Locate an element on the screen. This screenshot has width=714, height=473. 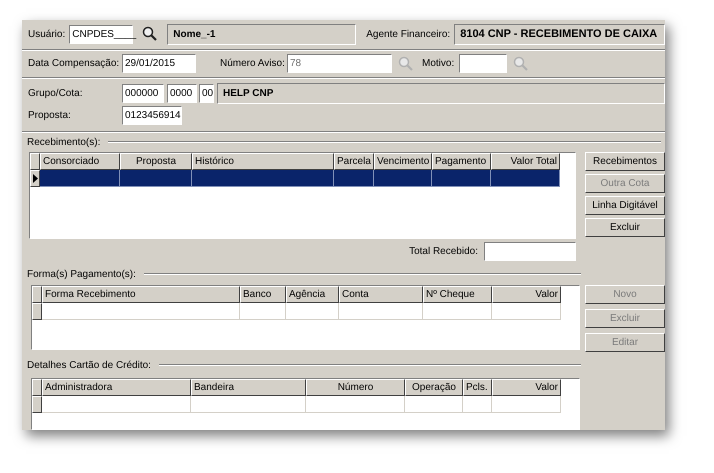
column-header: Valor Total is located at coordinates (525, 161).